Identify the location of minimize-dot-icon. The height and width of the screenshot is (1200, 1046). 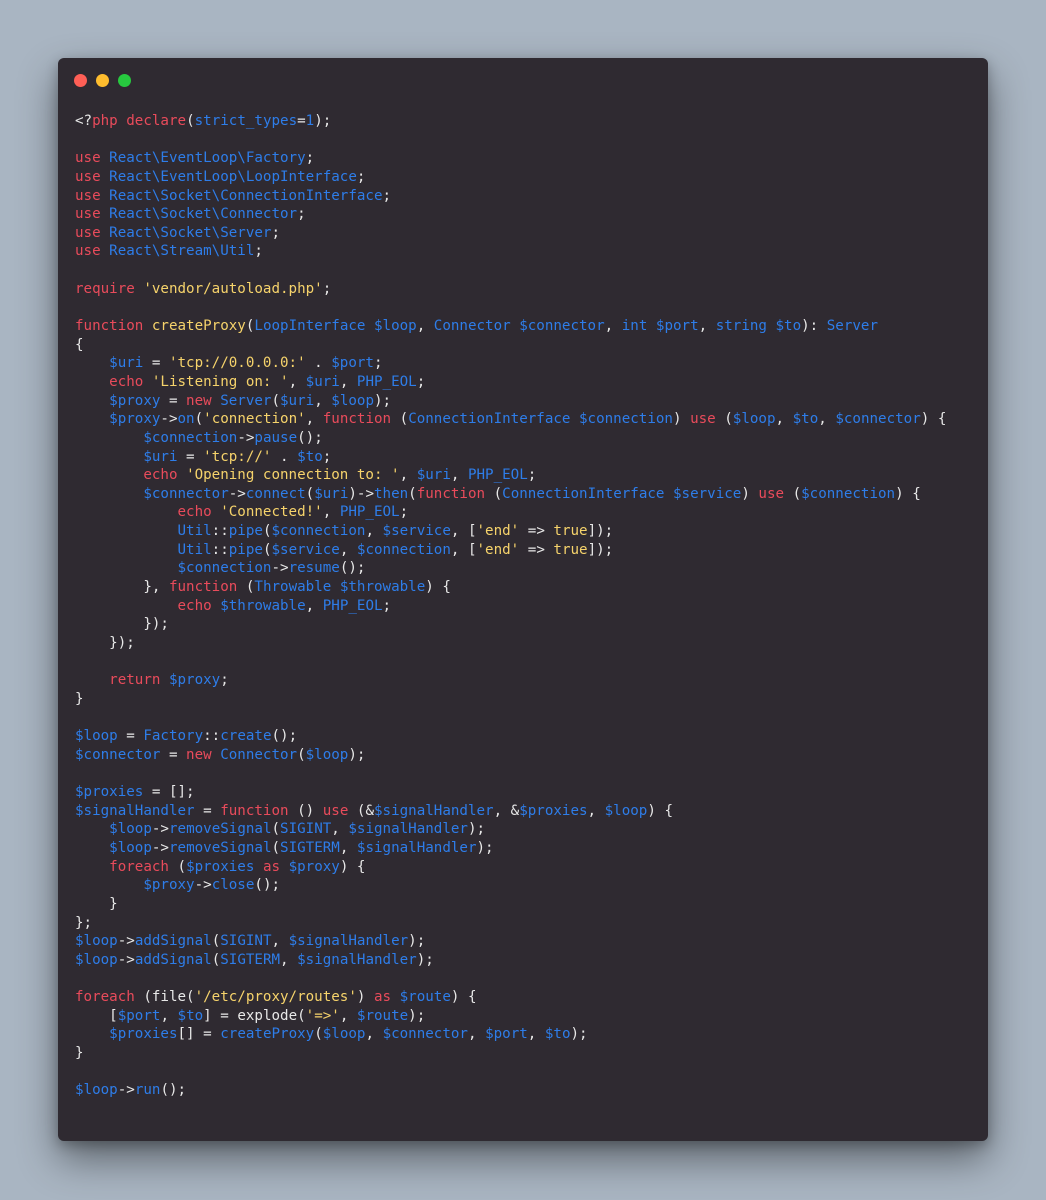
(102, 80).